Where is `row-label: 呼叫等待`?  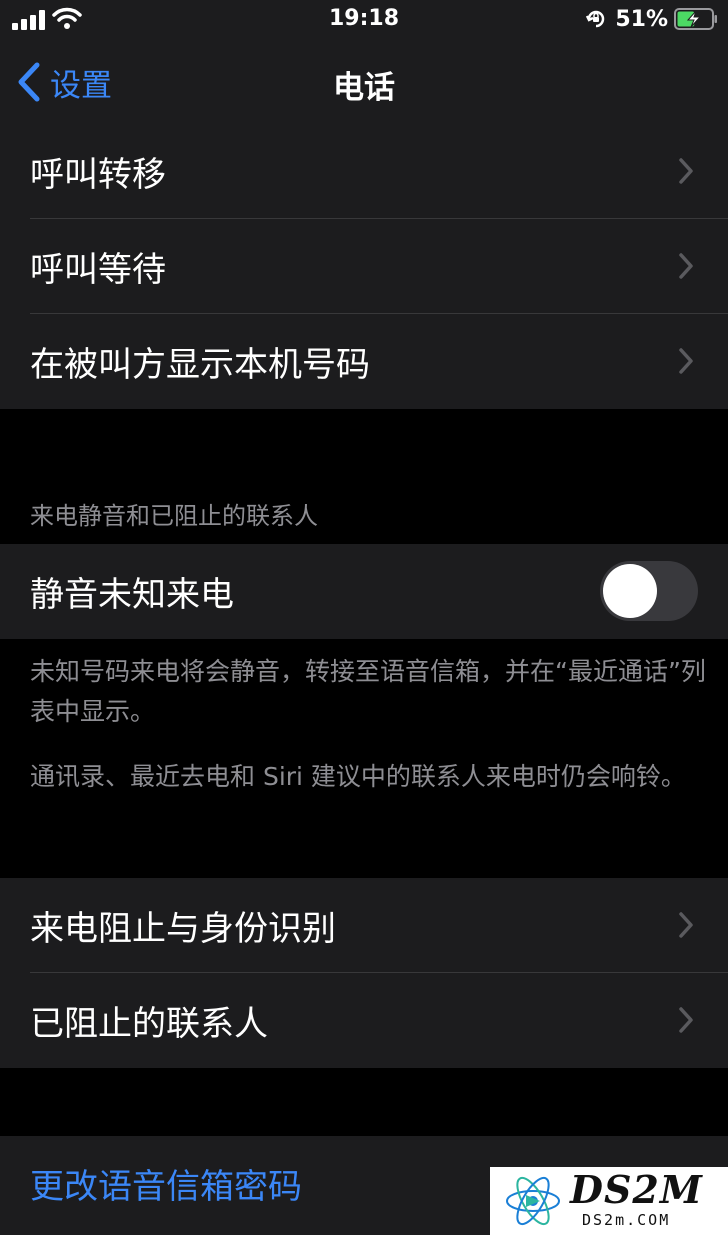 row-label: 呼叫等待 is located at coordinates (98, 270).